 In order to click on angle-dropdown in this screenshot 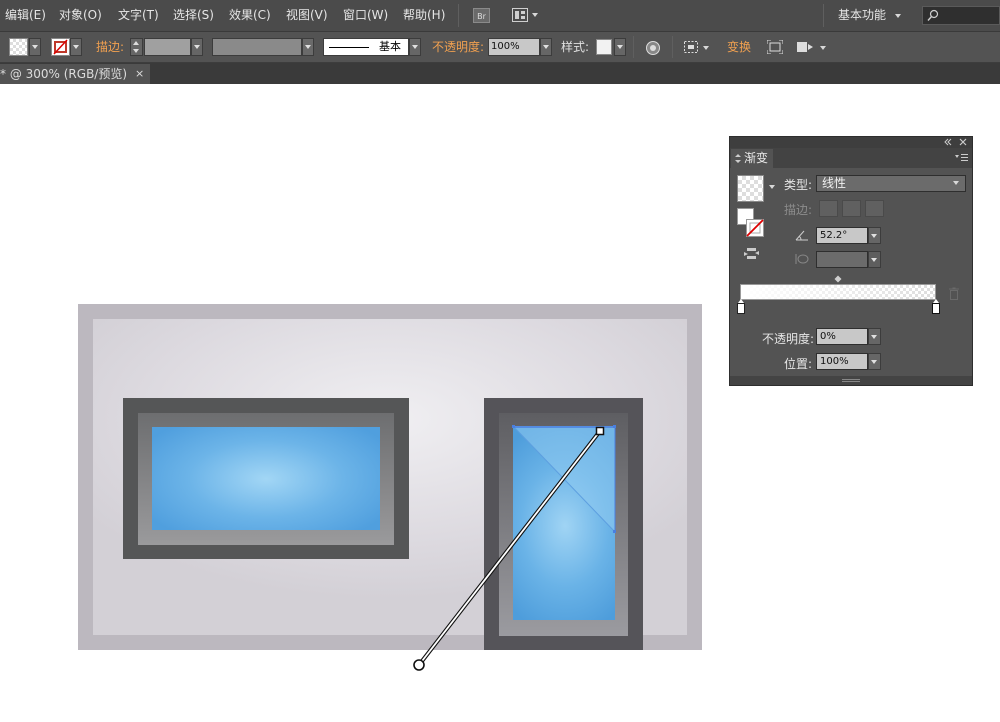, I will do `click(874, 235)`.